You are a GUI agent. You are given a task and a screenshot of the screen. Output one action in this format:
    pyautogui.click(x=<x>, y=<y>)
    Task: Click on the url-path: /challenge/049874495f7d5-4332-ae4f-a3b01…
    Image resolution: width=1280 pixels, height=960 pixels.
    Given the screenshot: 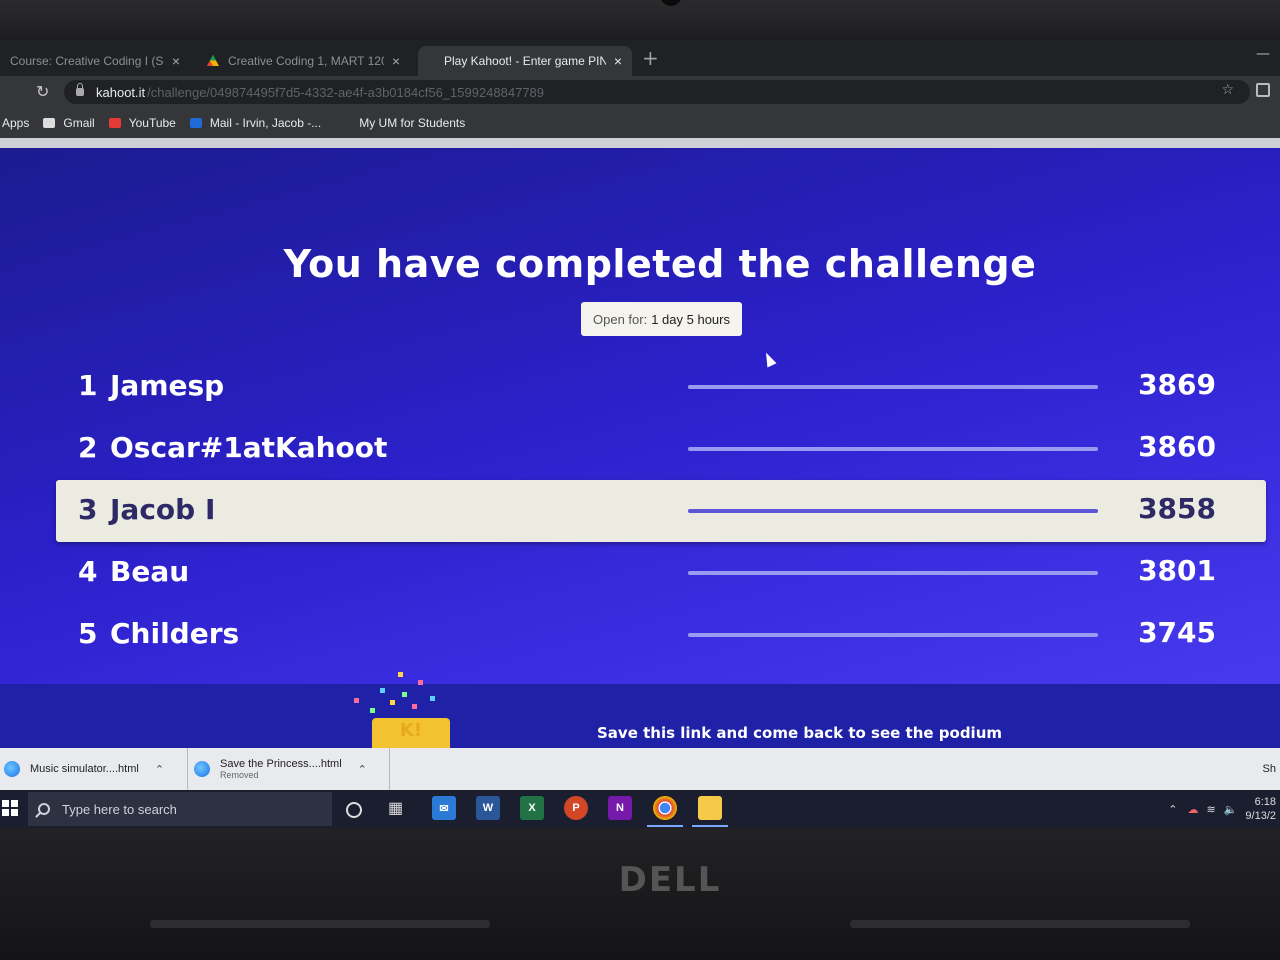 What is the action you would take?
    pyautogui.click(x=346, y=92)
    